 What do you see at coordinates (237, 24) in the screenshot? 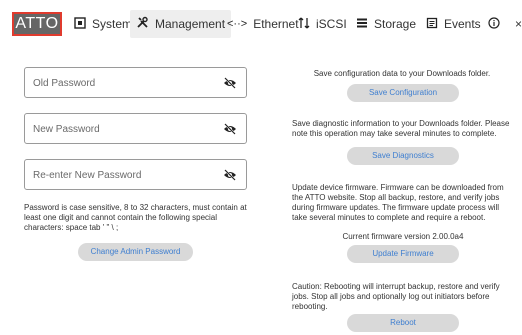
I see `ethernet-icon: <··>` at bounding box center [237, 24].